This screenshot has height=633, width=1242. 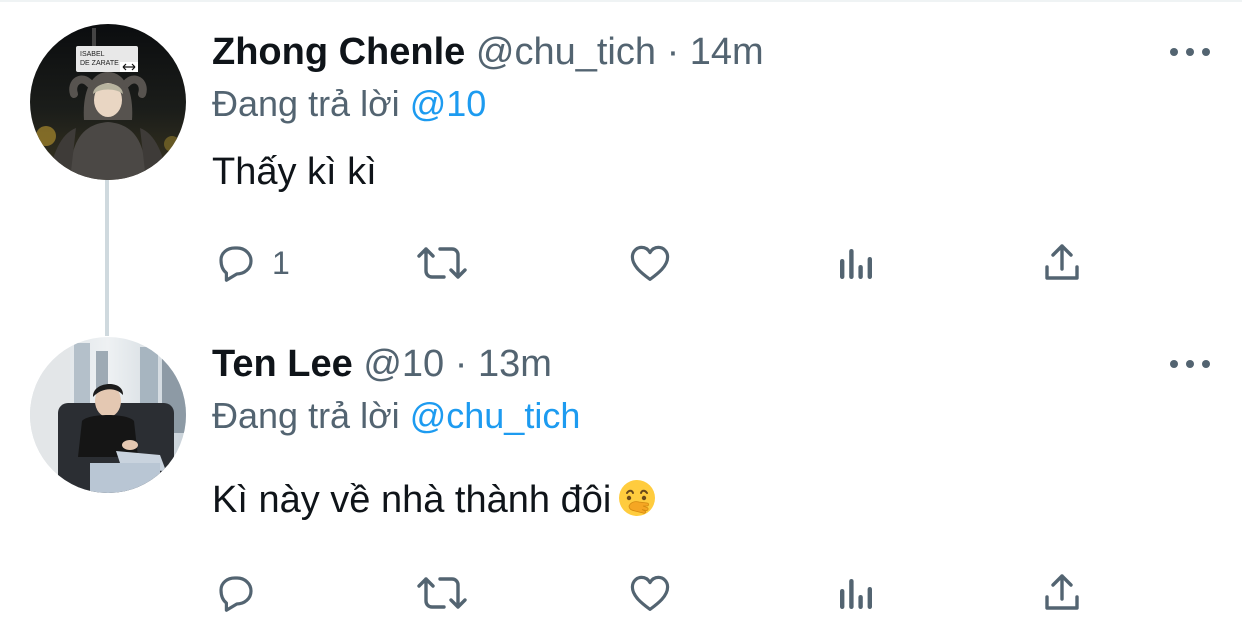 I want to click on face-with-hand-over-mouth-icon, so click(x=637, y=498).